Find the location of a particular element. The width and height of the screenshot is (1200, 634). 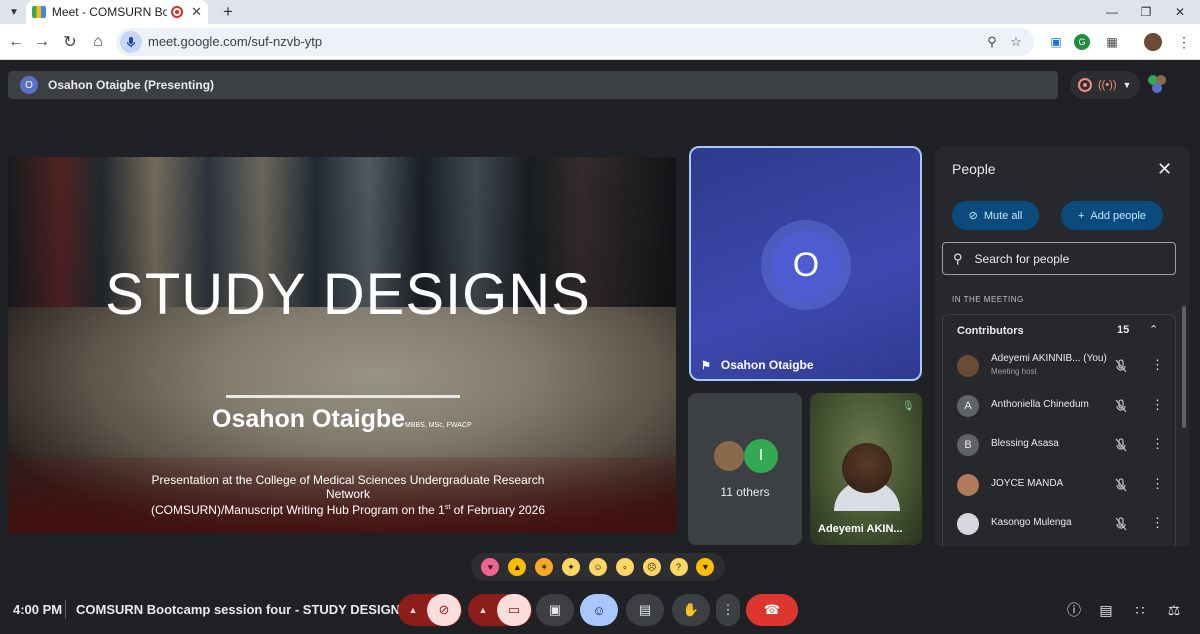

participant-video-face is located at coordinates (867, 468).